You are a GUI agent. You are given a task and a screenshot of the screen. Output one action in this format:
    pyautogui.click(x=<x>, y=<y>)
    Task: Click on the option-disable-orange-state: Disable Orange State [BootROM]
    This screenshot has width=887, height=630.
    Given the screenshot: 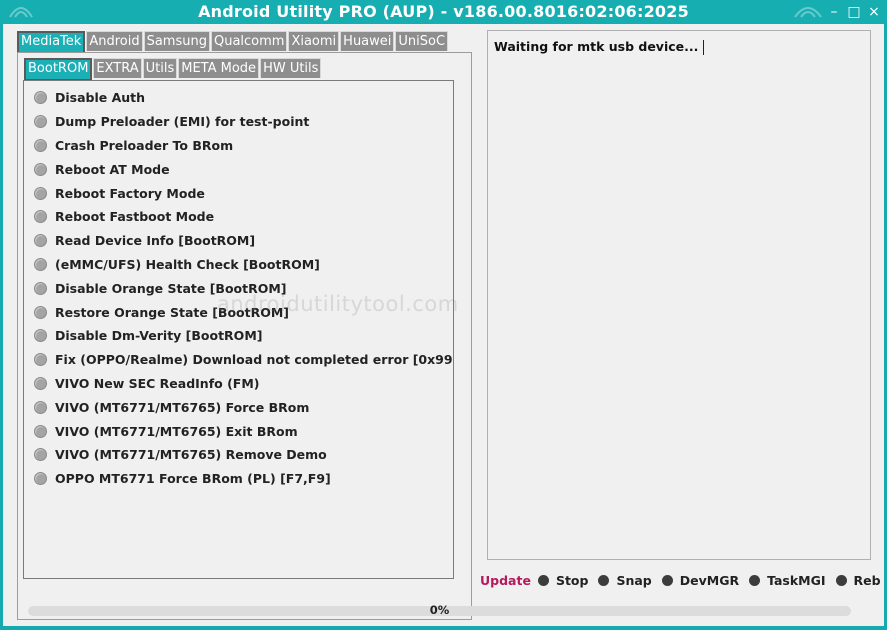 What is the action you would take?
    pyautogui.click(x=238, y=288)
    